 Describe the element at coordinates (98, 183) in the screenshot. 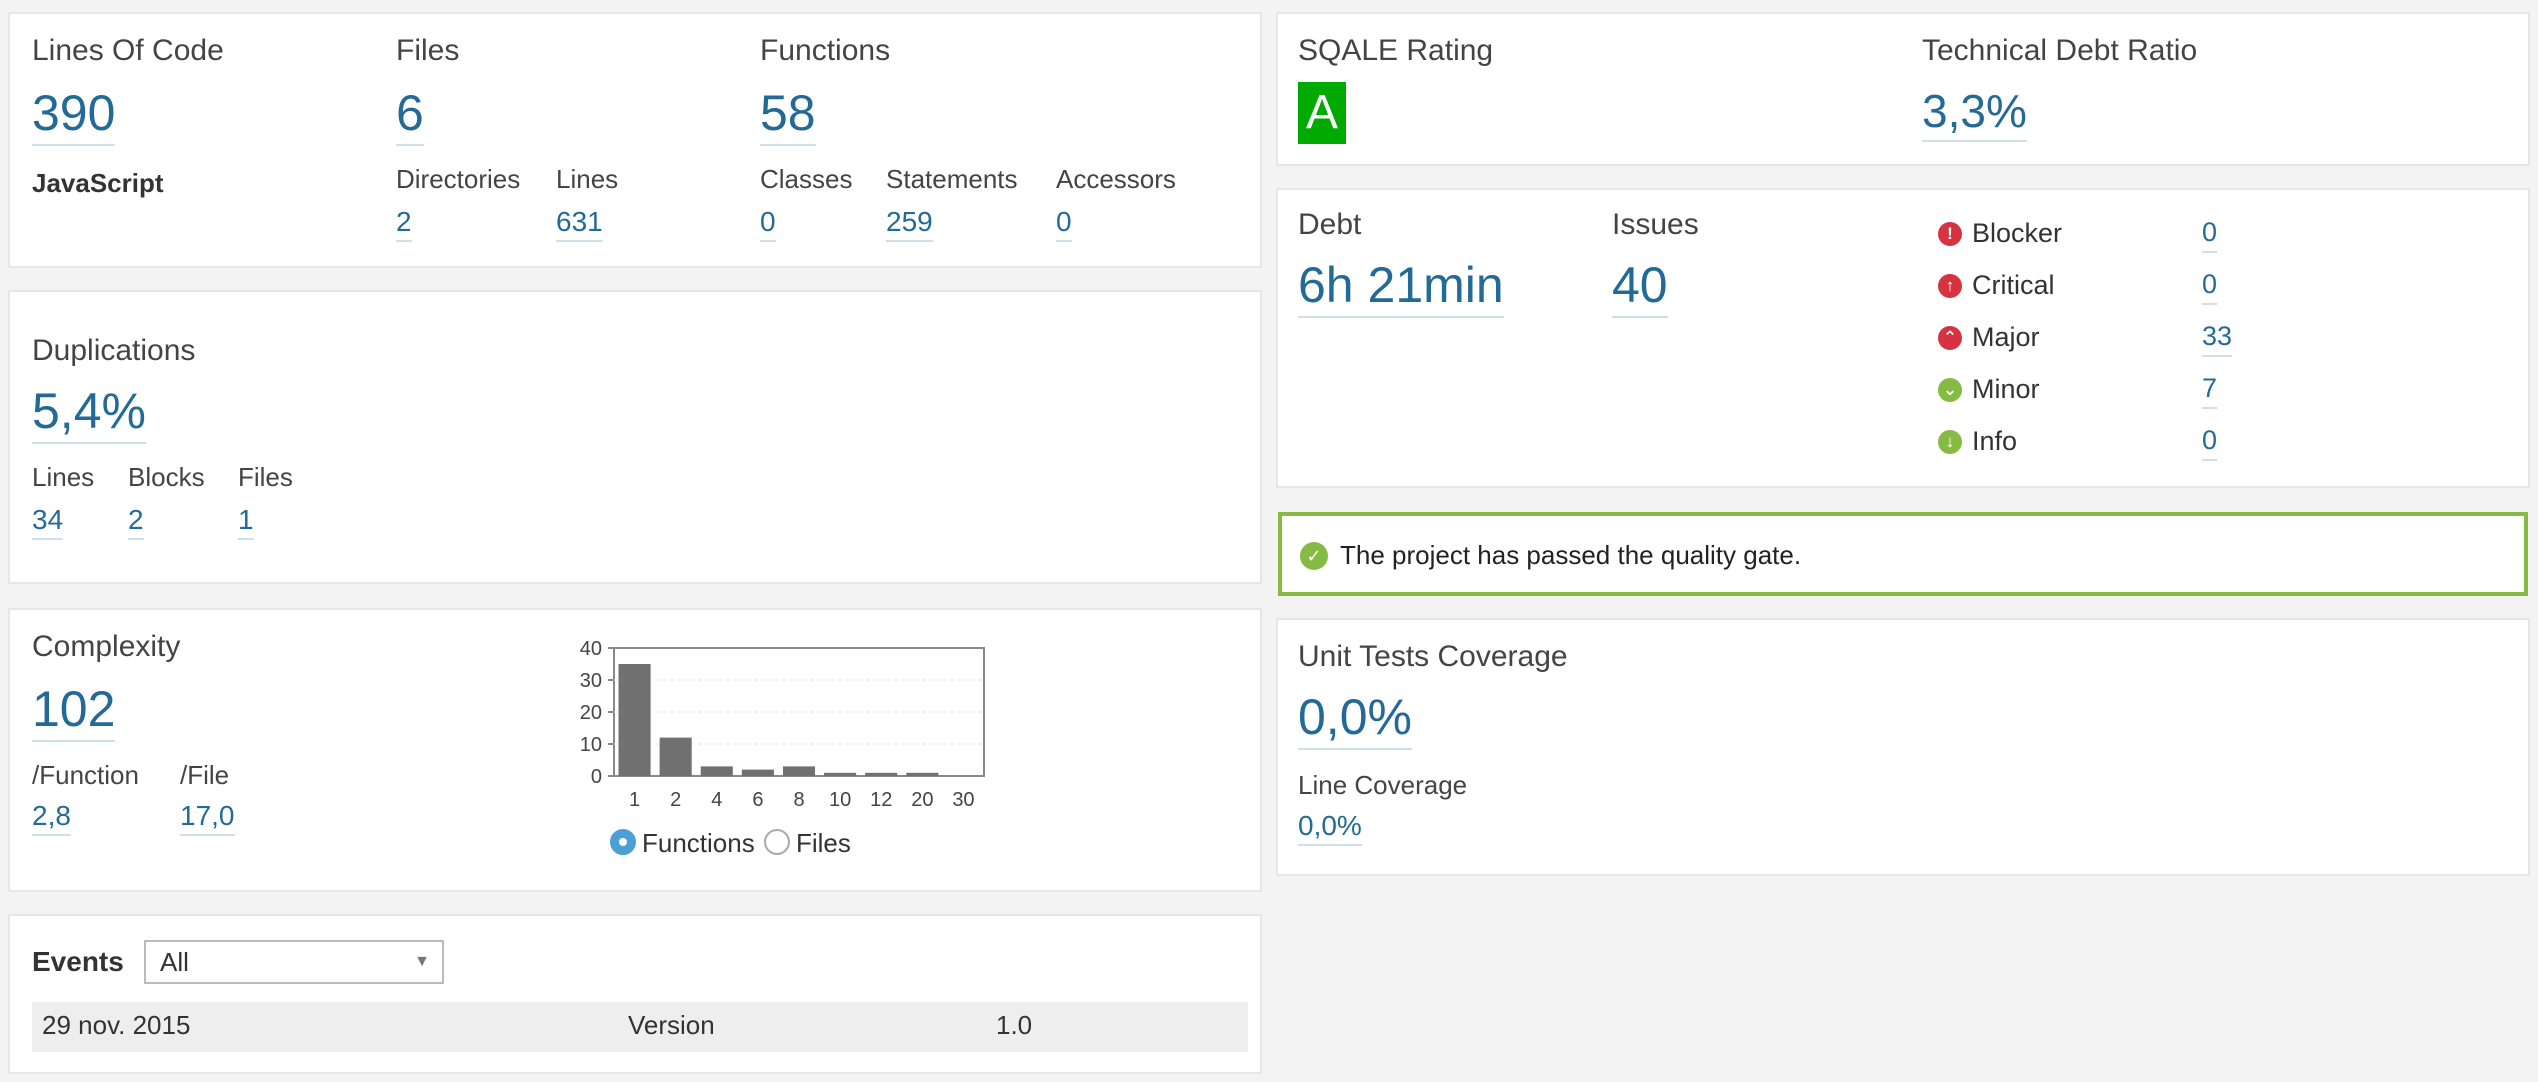

I see `language-label: JavaScript` at that location.